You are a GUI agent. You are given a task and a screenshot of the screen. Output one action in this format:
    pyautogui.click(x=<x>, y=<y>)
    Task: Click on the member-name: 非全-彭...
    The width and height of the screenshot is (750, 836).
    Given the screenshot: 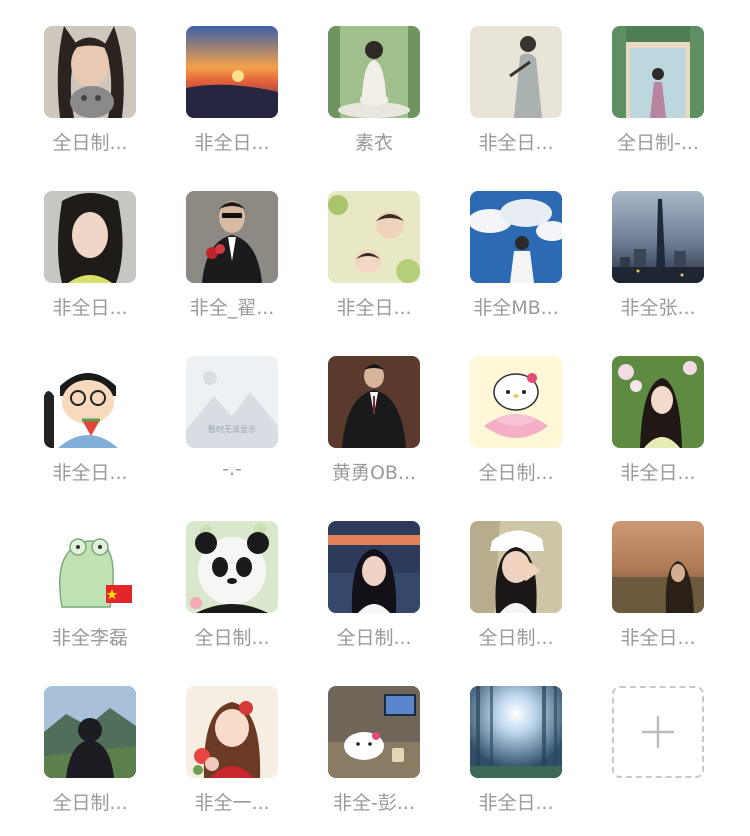 What is the action you would take?
    pyautogui.click(x=374, y=803)
    